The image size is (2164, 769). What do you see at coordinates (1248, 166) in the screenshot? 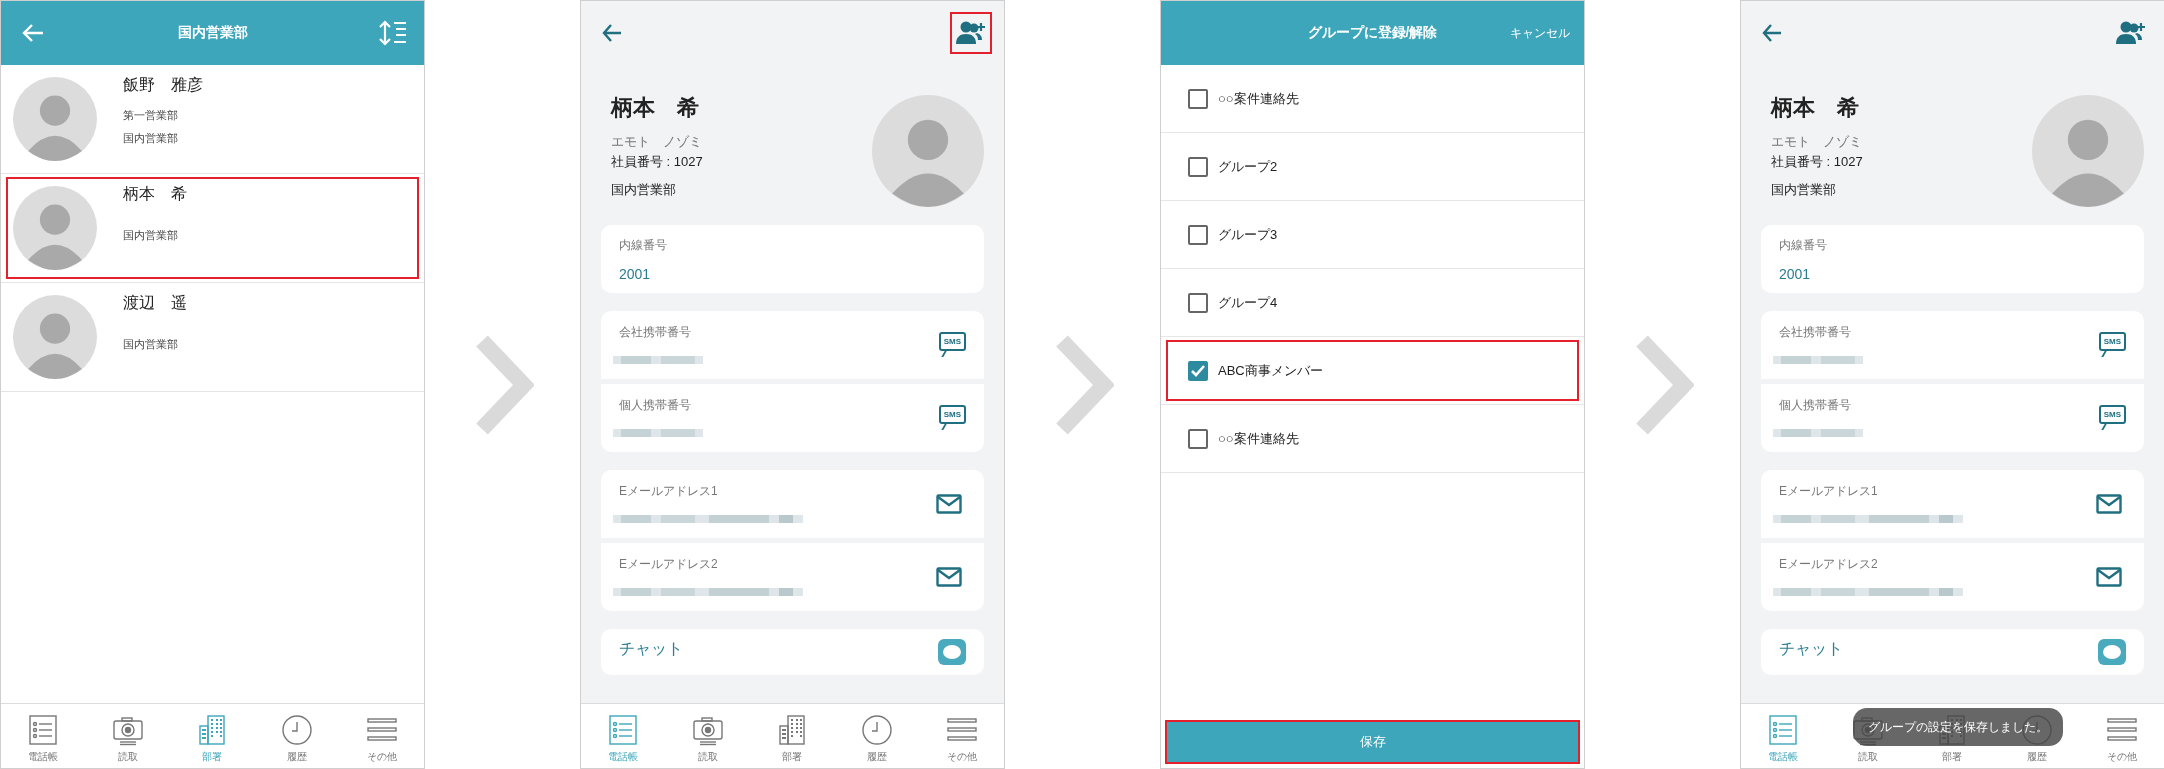
I see `group-name: グループ2` at bounding box center [1248, 166].